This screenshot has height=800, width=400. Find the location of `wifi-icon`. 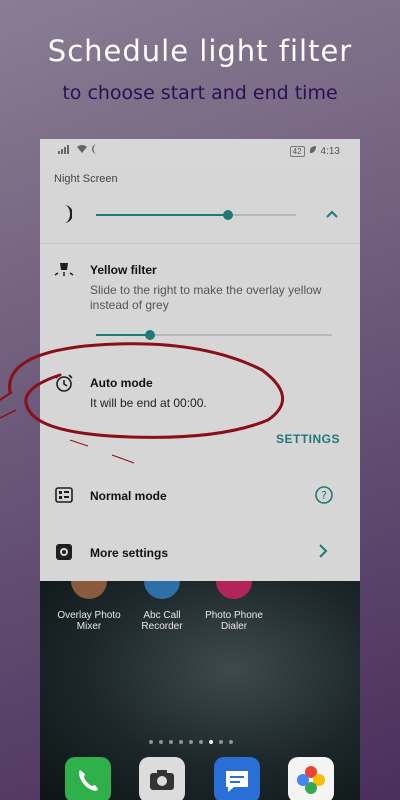

wifi-icon is located at coordinates (82, 150).